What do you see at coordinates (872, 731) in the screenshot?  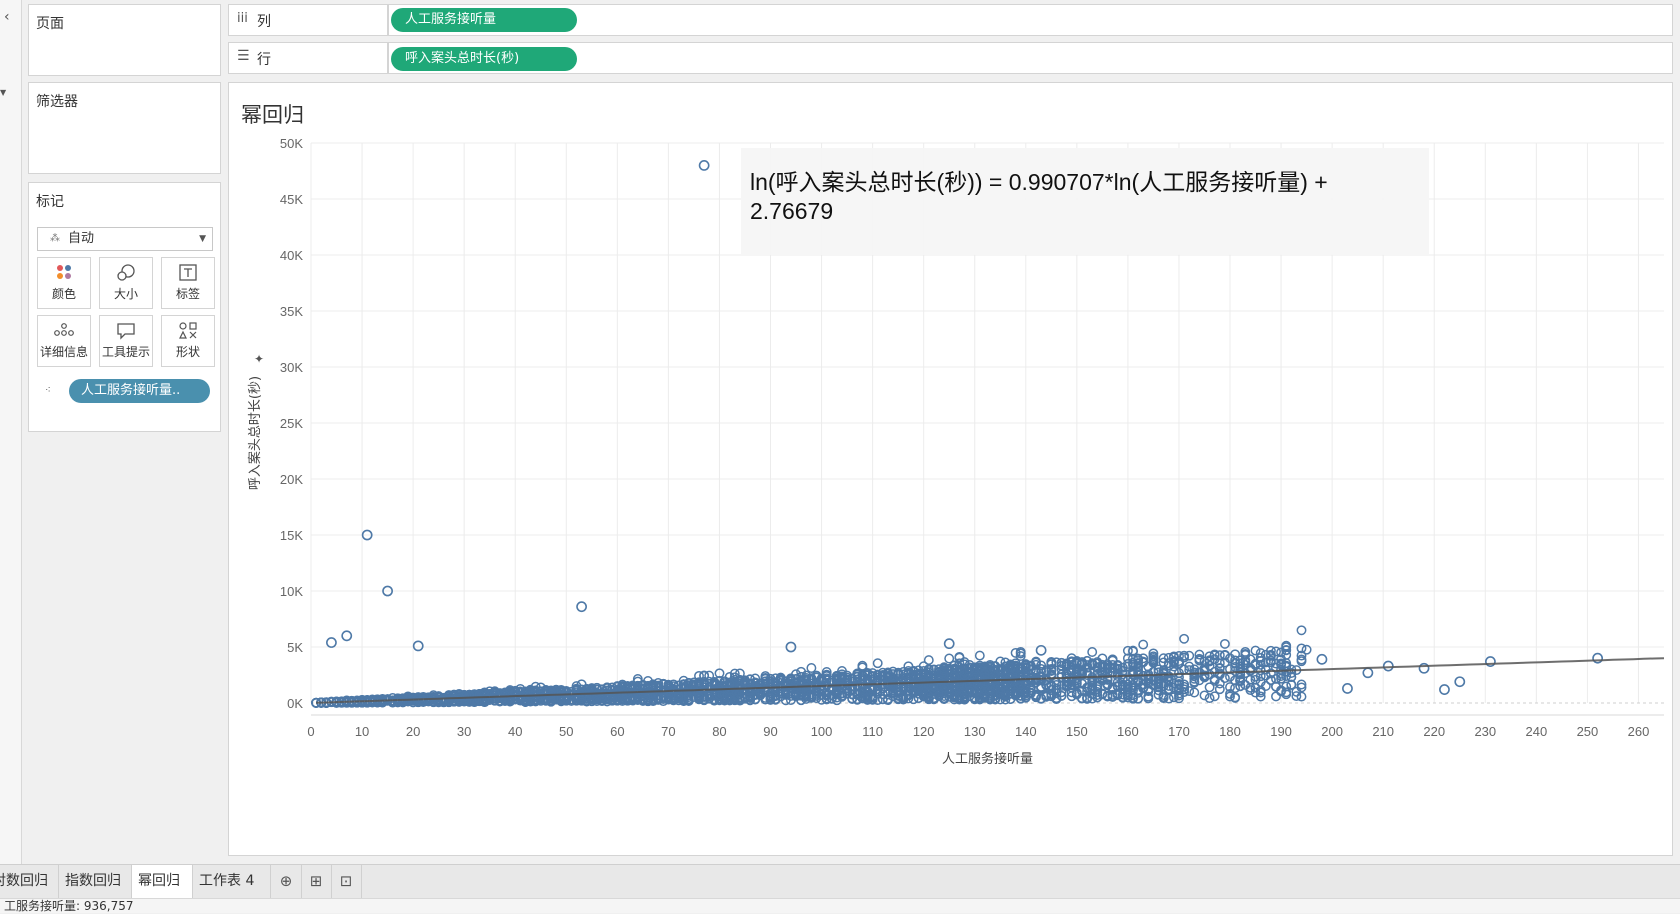 I see `x-tick-label: 110` at bounding box center [872, 731].